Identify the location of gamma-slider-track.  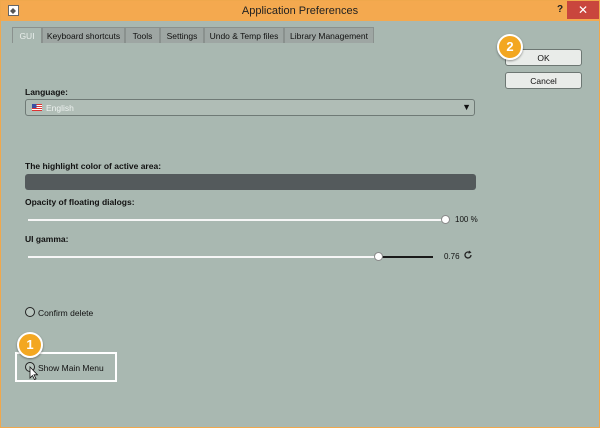
(203, 257).